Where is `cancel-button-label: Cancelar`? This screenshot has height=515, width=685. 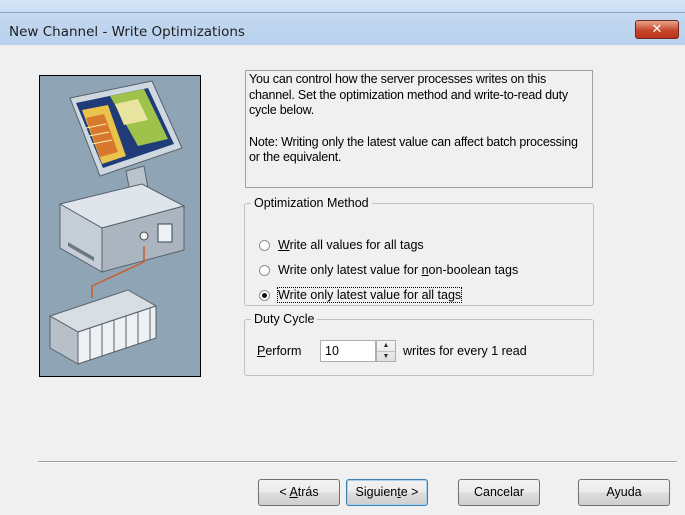 cancel-button-label: Cancelar is located at coordinates (499, 492).